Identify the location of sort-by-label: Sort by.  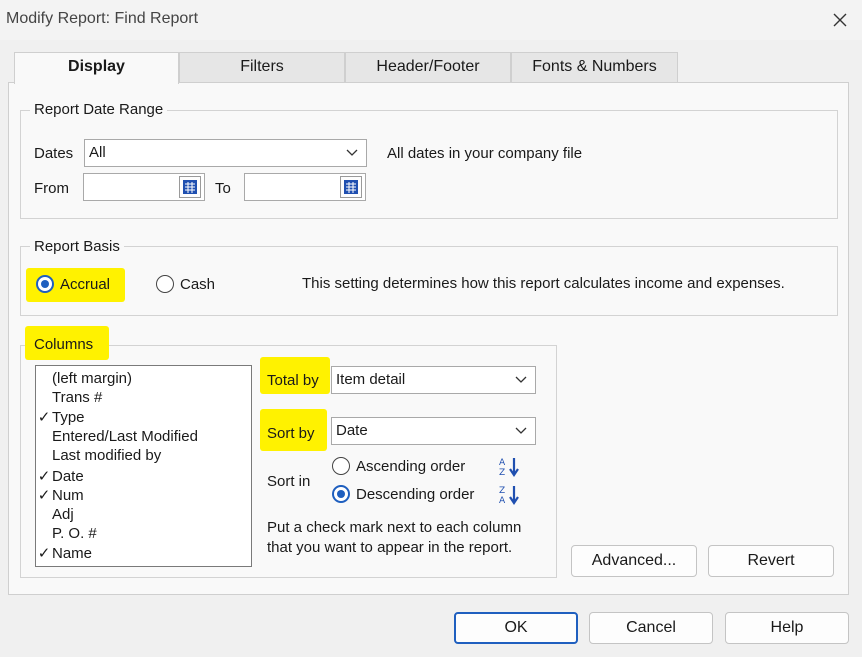
(291, 433).